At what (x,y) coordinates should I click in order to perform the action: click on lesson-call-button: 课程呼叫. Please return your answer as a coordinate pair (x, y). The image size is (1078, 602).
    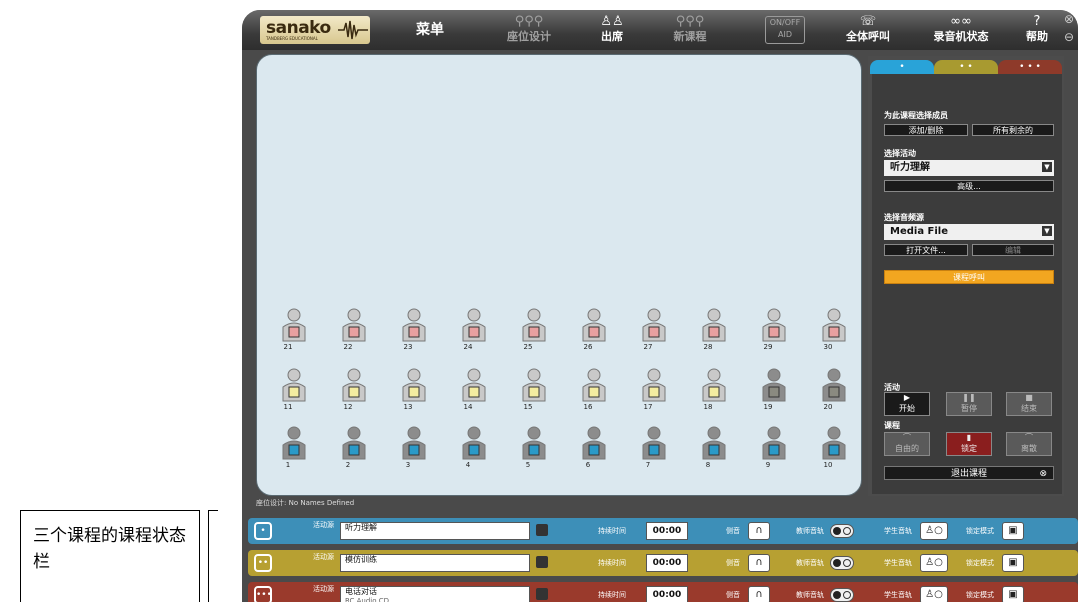
    Looking at the image, I should click on (969, 277).